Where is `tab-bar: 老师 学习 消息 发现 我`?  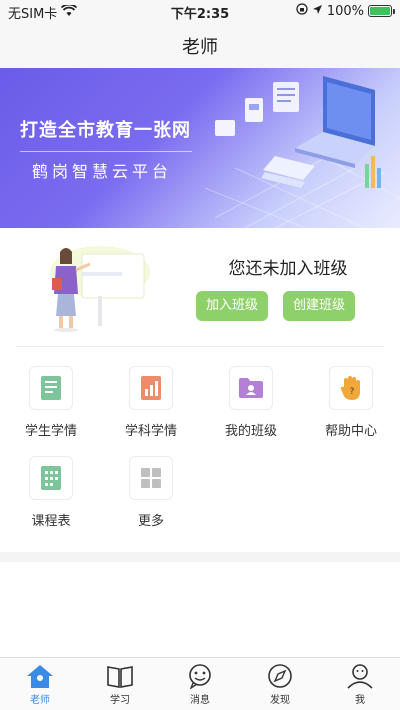 tab-bar: 老师 学习 消息 发现 我 is located at coordinates (200, 683).